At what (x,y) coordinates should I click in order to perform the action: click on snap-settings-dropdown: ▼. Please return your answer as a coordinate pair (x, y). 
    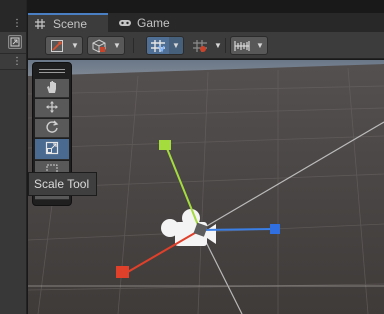
    Looking at the image, I should click on (249, 45).